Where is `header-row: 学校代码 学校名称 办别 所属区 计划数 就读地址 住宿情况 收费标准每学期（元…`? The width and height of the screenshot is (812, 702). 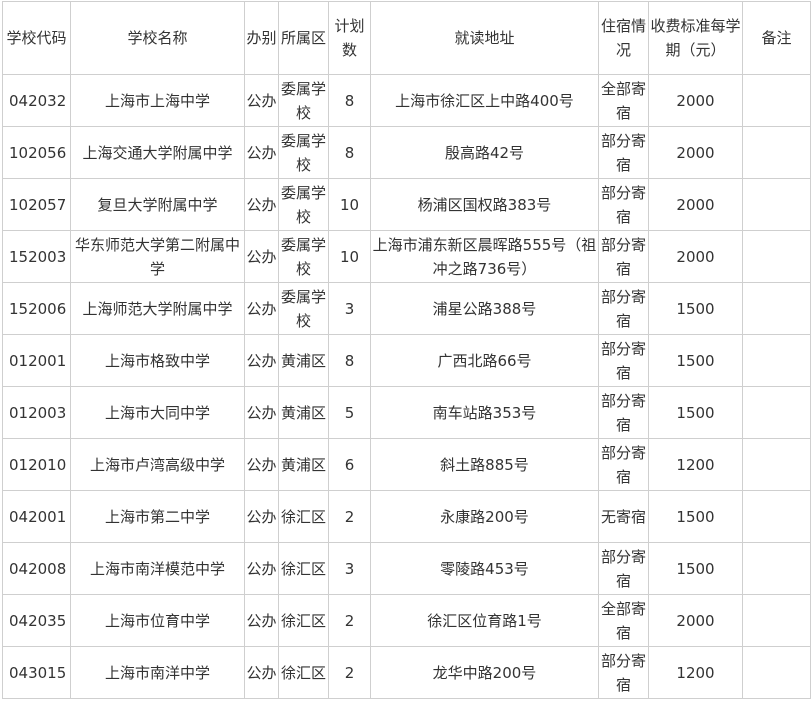
header-row: 学校代码 学校名称 办别 所属区 计划数 就读地址 住宿情况 收费标准每学期（元… is located at coordinates (406, 38).